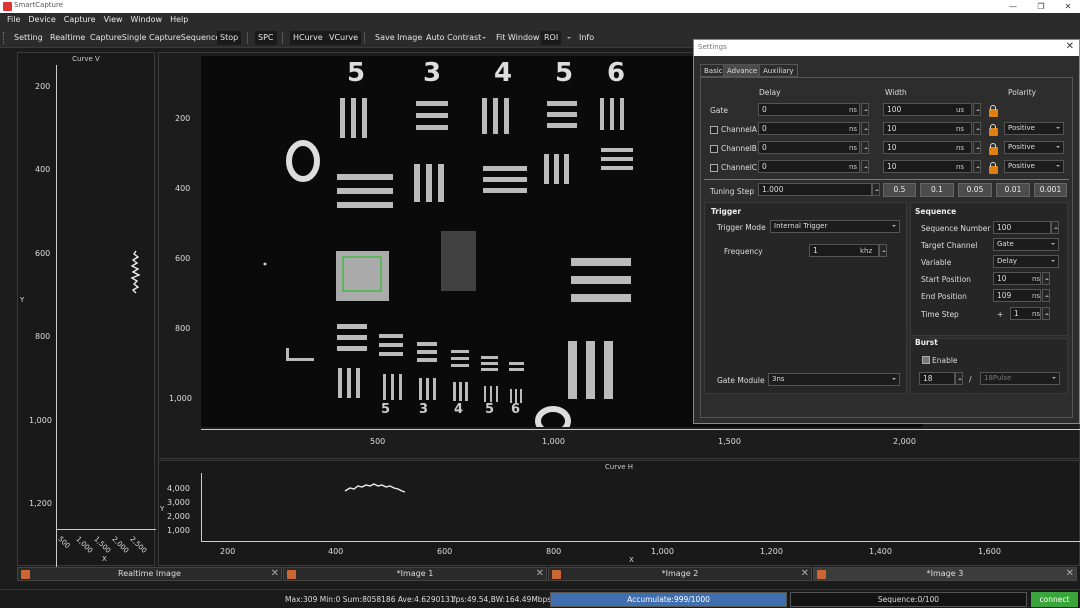  What do you see at coordinates (569, 39) in the screenshot?
I see `roi-dropdown-icon` at bounding box center [569, 39].